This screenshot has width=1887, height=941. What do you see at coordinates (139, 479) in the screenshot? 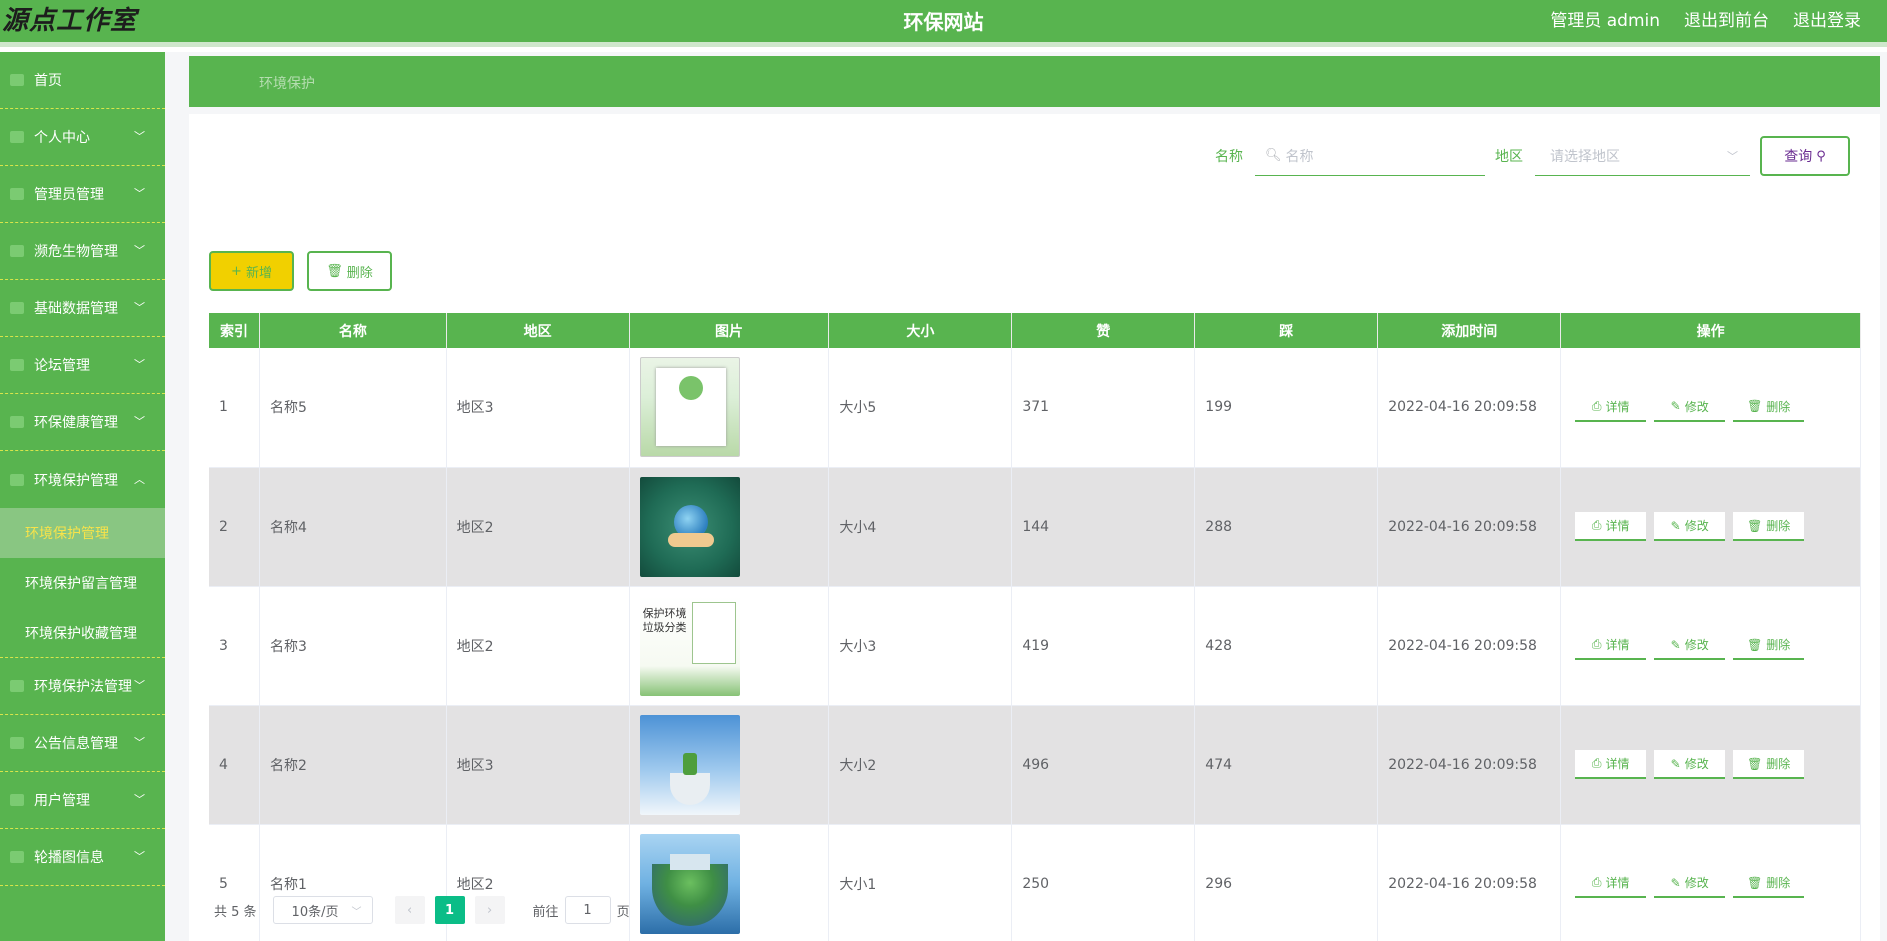
I see `chevron-up-icon: ︿` at bounding box center [139, 479].